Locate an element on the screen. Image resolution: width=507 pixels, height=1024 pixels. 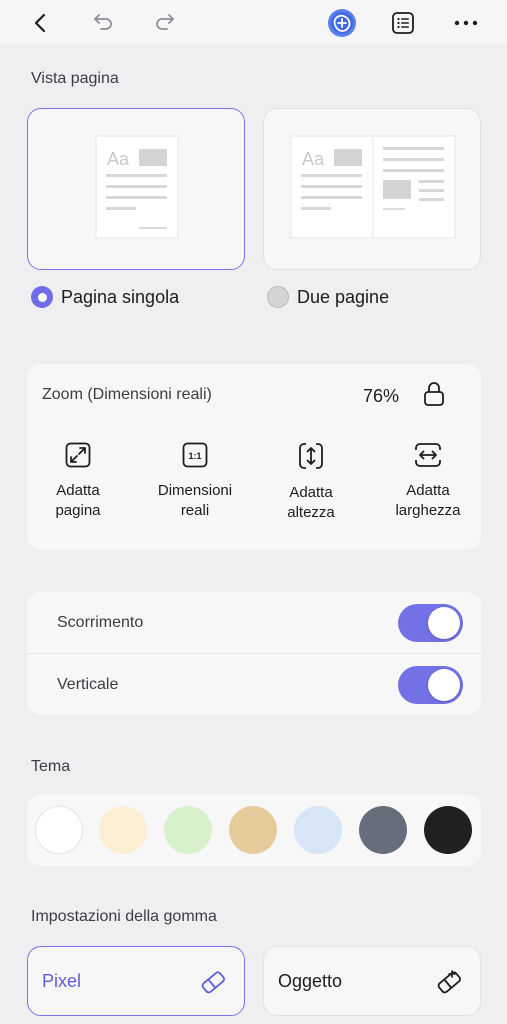
single-page-radio is located at coordinates (42, 297).